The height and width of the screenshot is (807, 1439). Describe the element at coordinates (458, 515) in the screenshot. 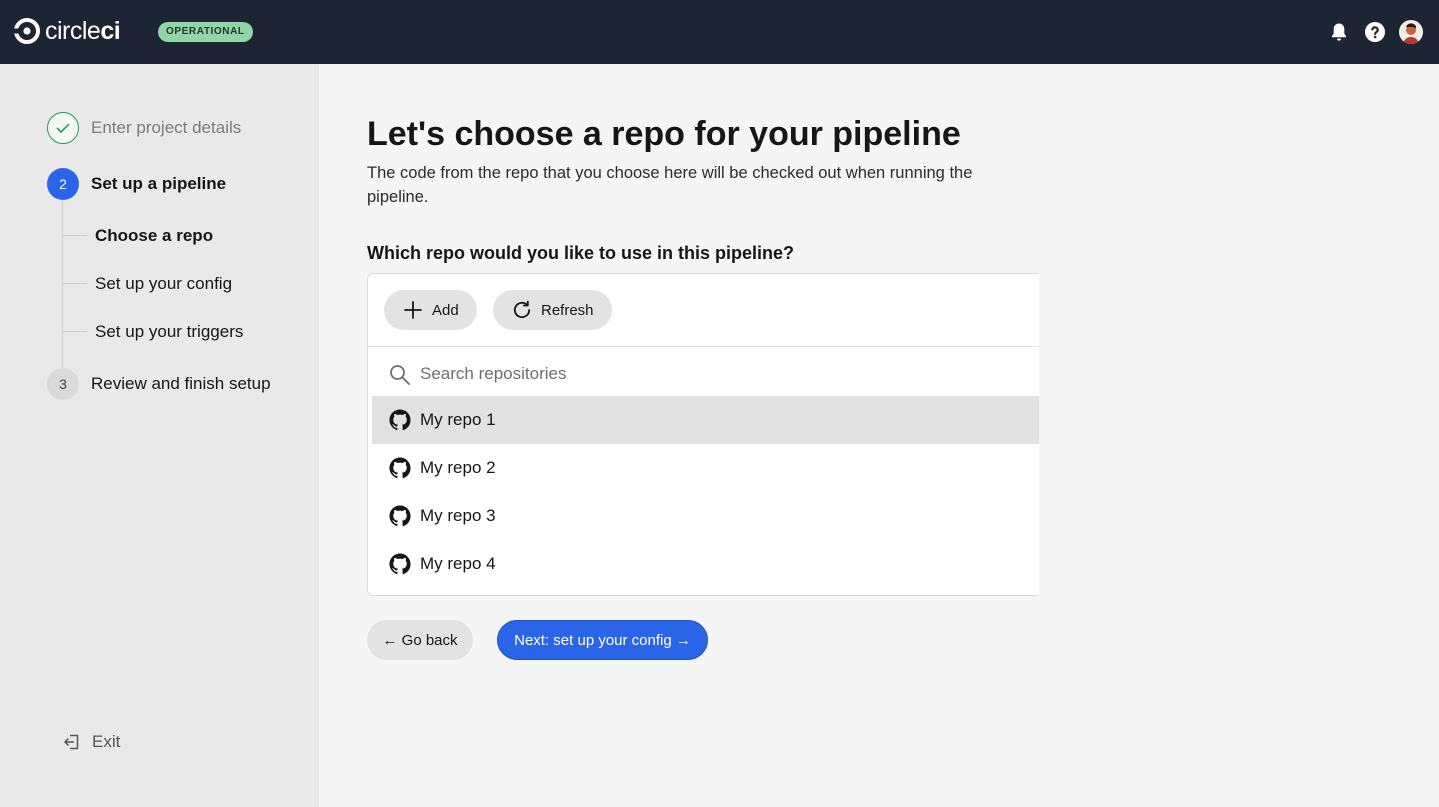

I see `repo-name: My repo 3` at that location.